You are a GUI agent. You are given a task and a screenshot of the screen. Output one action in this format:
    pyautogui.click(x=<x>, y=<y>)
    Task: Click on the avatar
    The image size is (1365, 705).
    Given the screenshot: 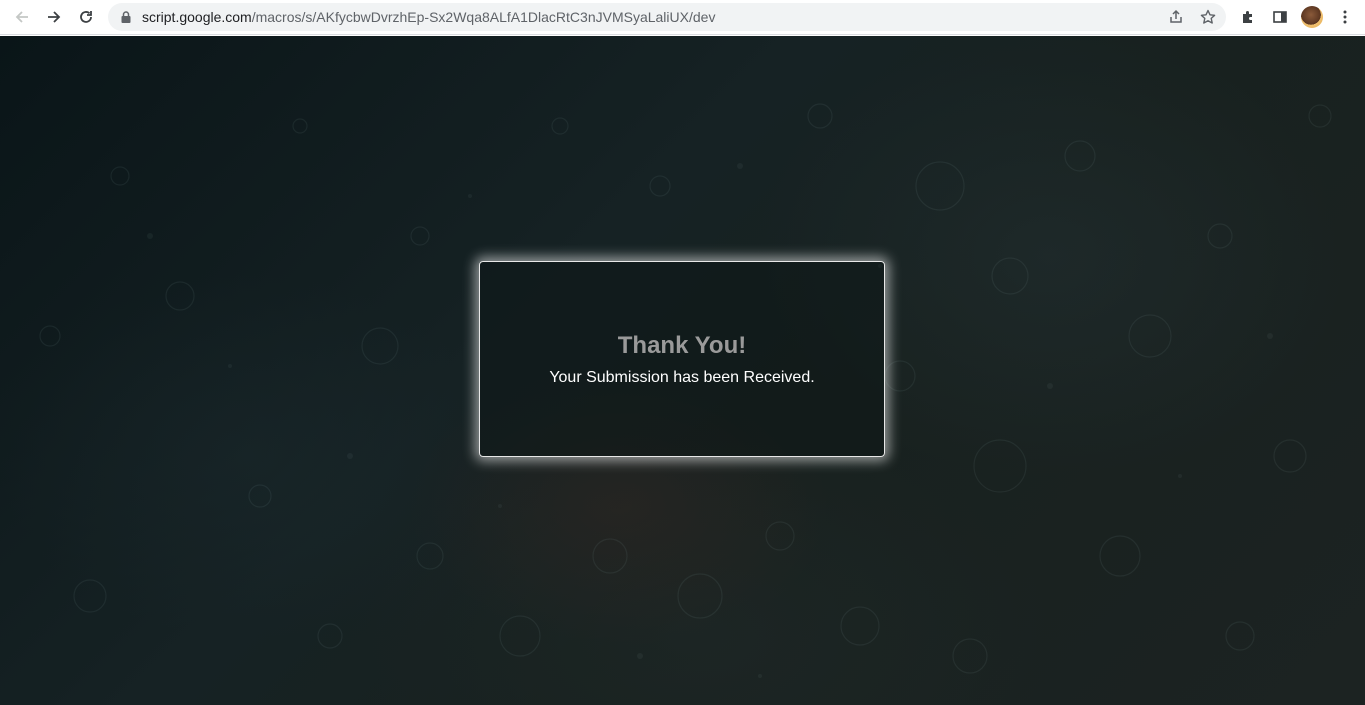 What is the action you would take?
    pyautogui.click(x=1312, y=17)
    